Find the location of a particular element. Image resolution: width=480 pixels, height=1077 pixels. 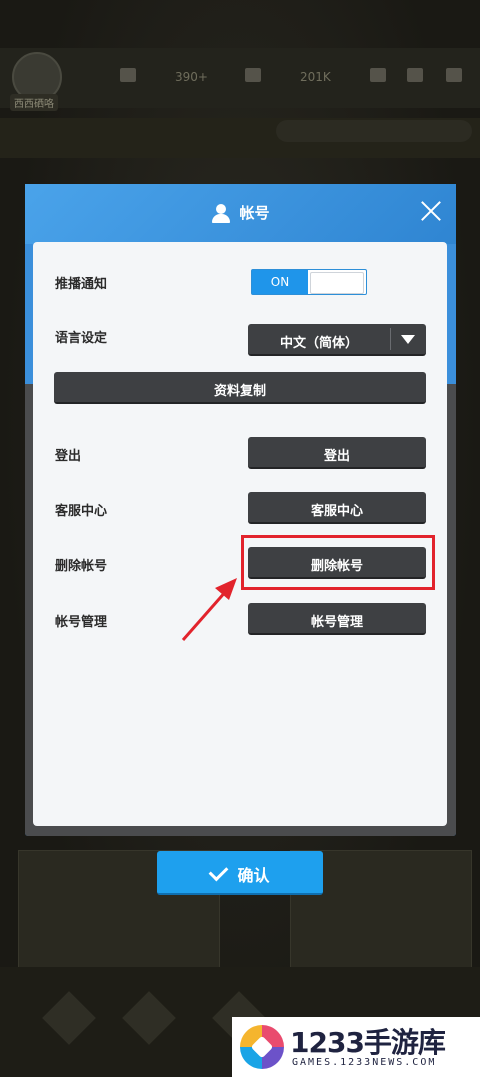

copy-data-button: 资料复制 is located at coordinates (240, 388).